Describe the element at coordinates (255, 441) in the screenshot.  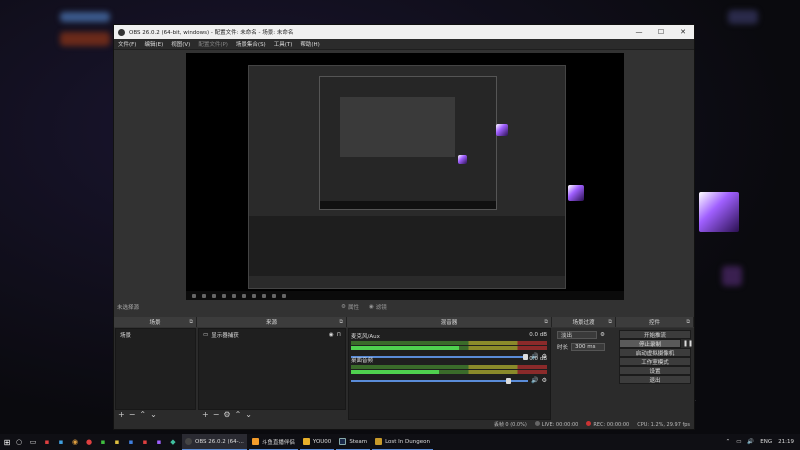
I see `douyu-icon` at that location.